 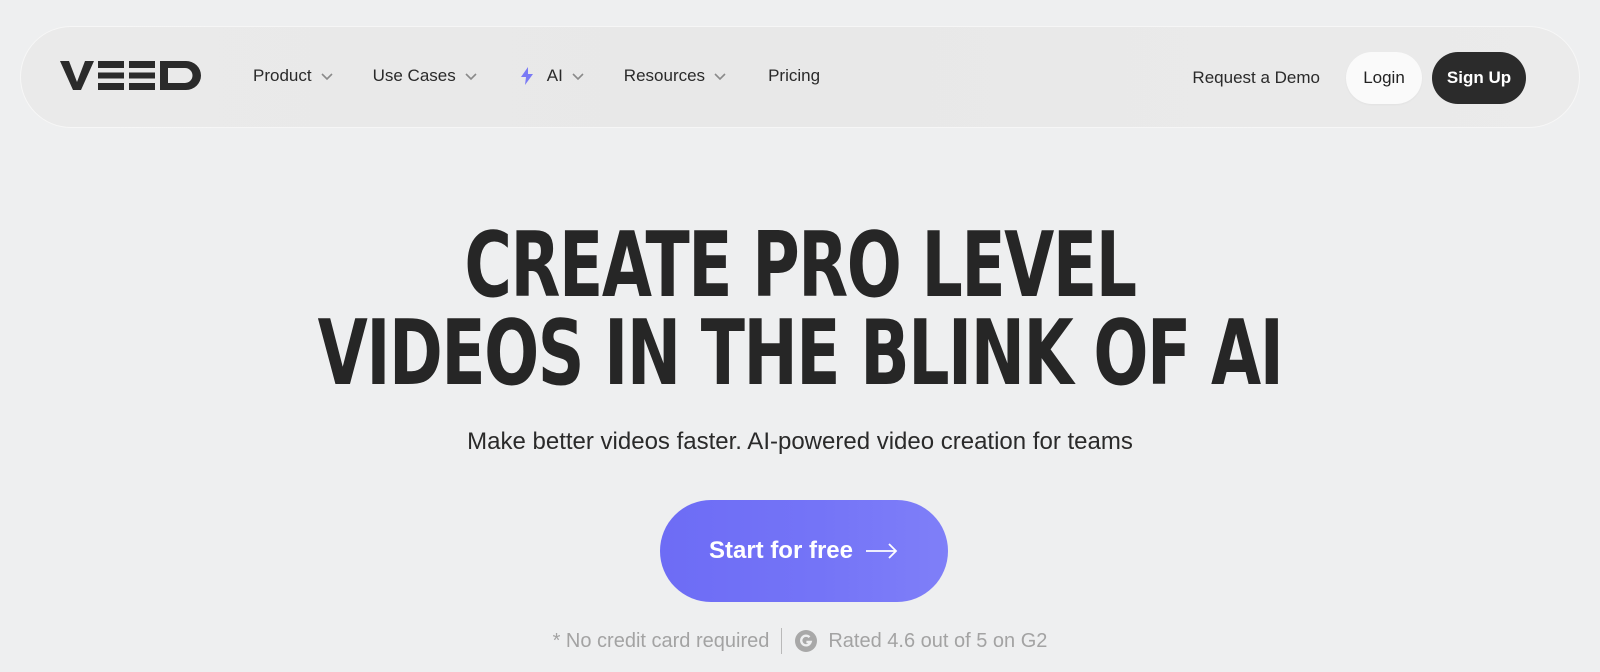 I want to click on arrow-right-icon, so click(x=882, y=551).